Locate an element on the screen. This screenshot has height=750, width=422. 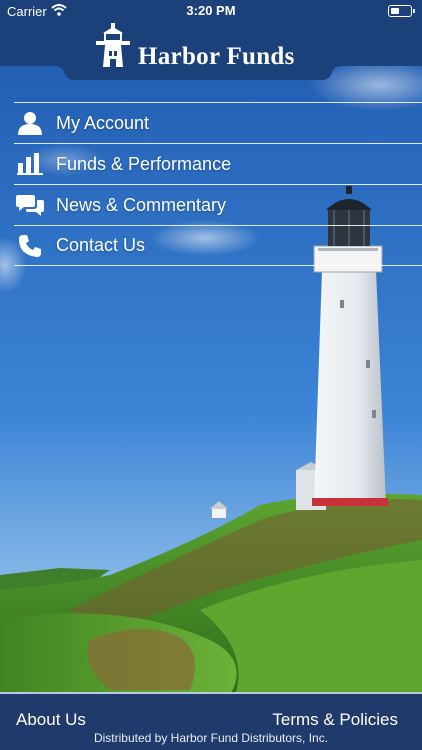
chat-bubbles-icon is located at coordinates (30, 205).